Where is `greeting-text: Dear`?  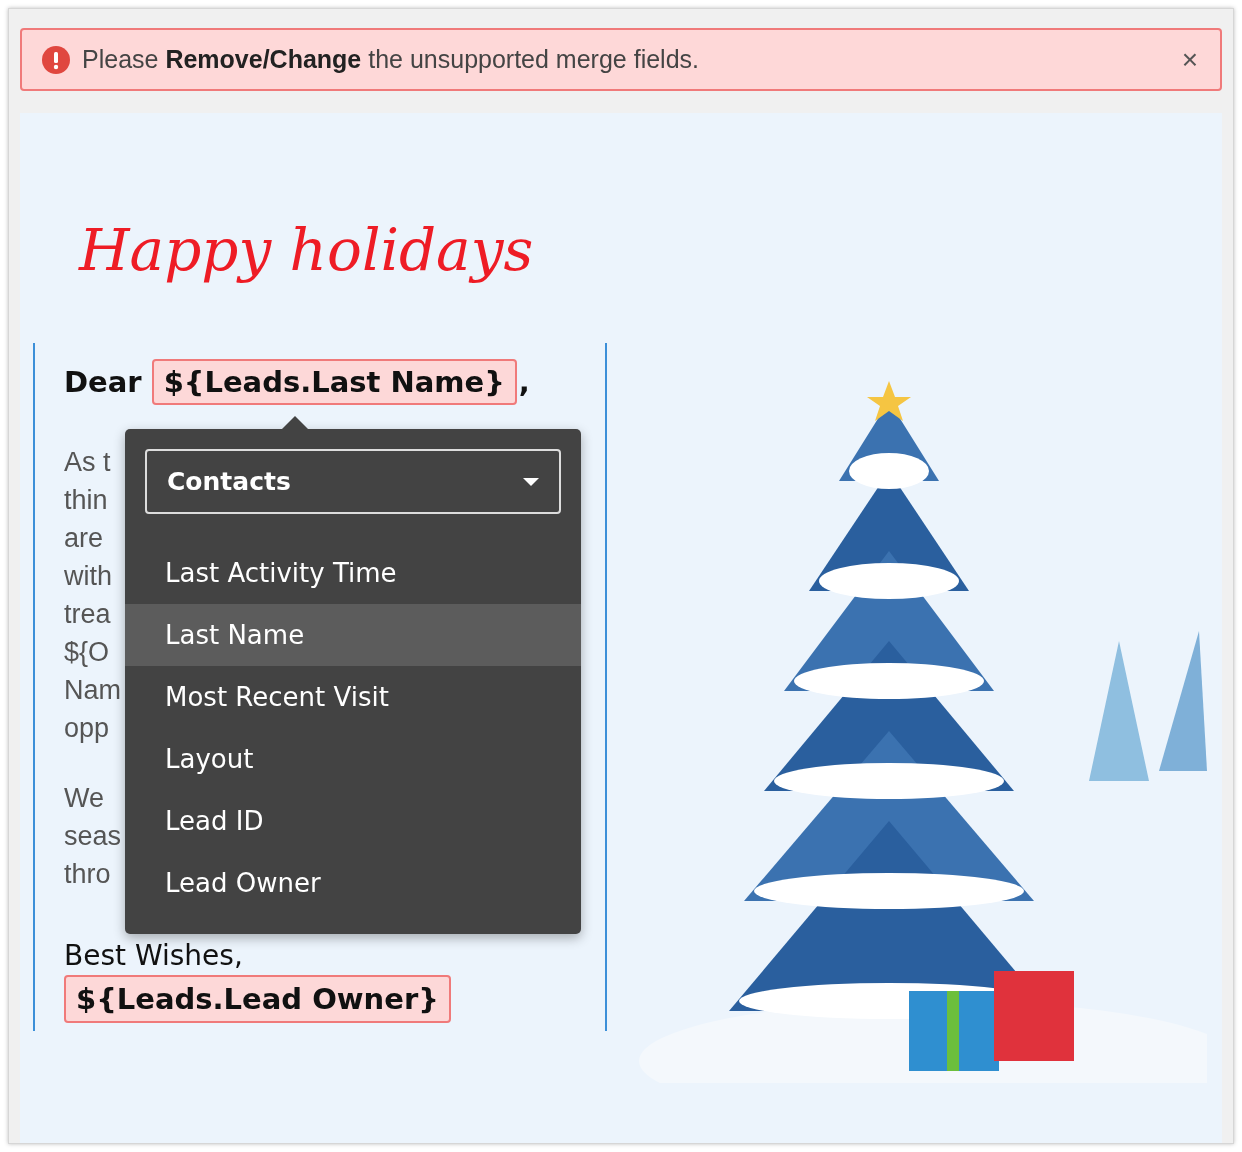
greeting-text: Dear is located at coordinates (103, 382).